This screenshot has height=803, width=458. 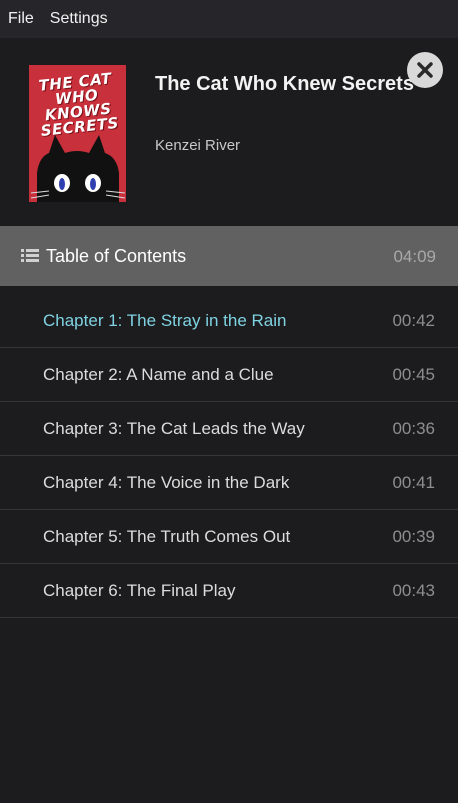 What do you see at coordinates (198, 145) in the screenshot?
I see `book-author: Kenzei River` at bounding box center [198, 145].